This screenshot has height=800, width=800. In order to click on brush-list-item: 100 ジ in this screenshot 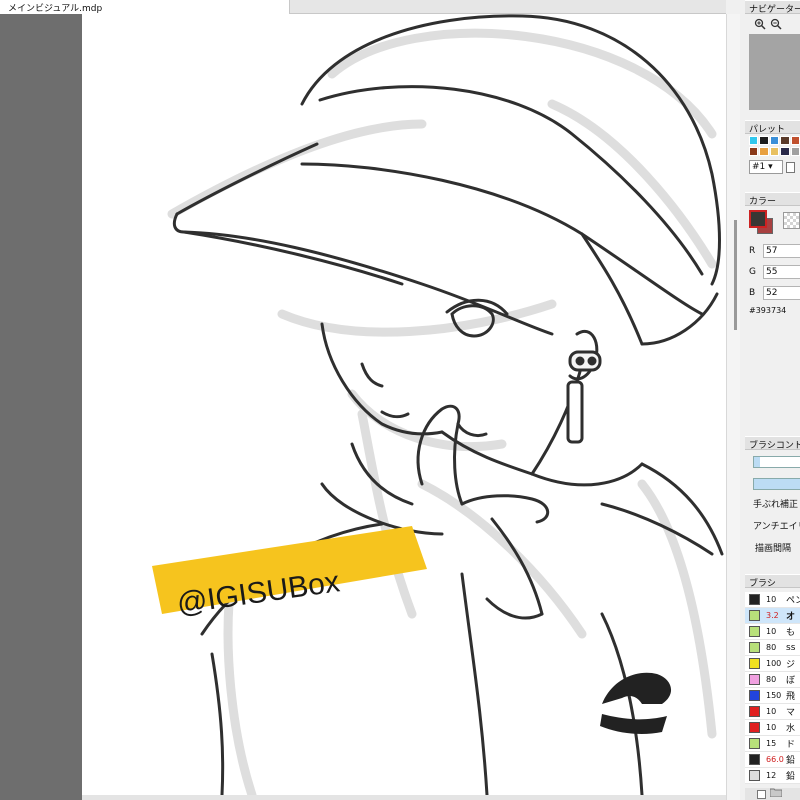, I will do `click(772, 664)`.